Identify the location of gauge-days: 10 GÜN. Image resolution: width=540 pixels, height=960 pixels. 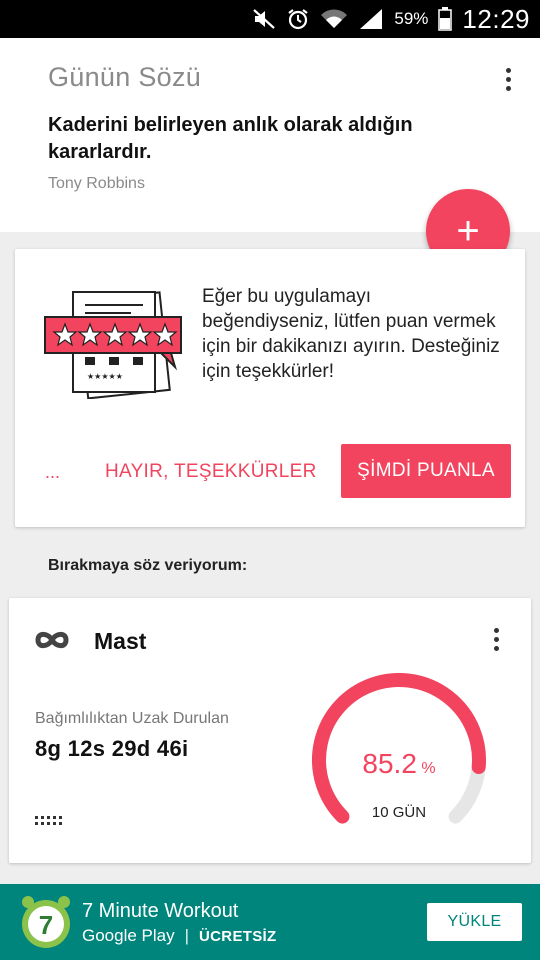
(399, 812).